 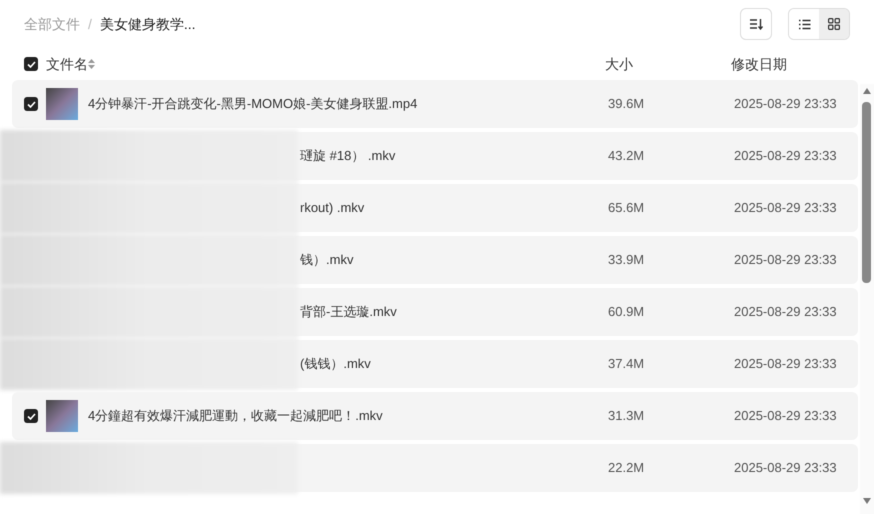 What do you see at coordinates (866, 192) in the screenshot?
I see `scrollbar-thumb` at bounding box center [866, 192].